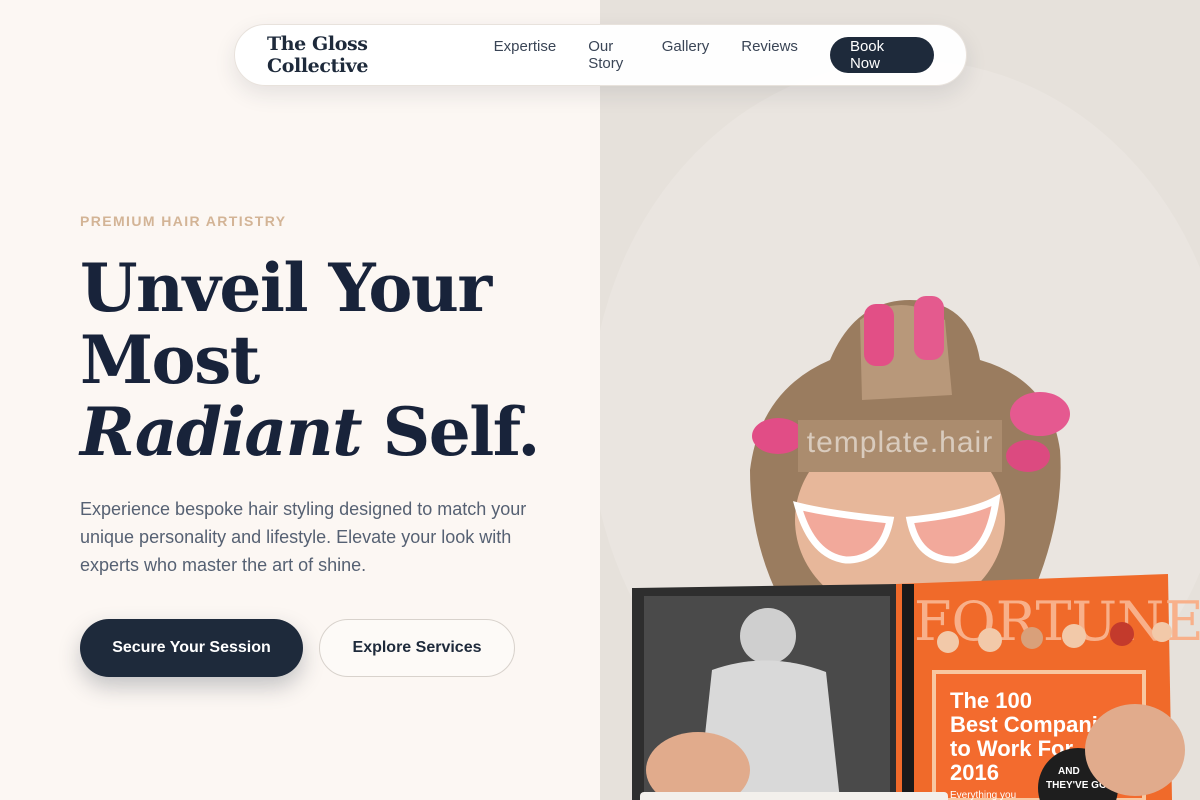 This screenshot has width=1200, height=800. I want to click on nav-links: Expertise Our Story Gallery Reviews, so click(662, 55).